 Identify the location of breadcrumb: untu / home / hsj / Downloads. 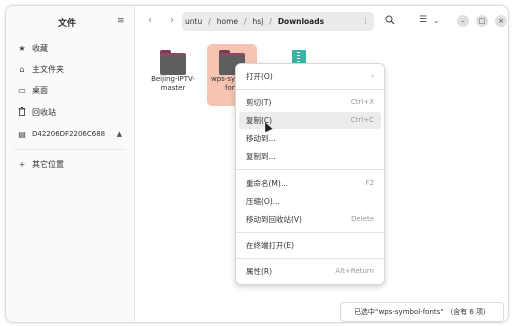
(254, 21).